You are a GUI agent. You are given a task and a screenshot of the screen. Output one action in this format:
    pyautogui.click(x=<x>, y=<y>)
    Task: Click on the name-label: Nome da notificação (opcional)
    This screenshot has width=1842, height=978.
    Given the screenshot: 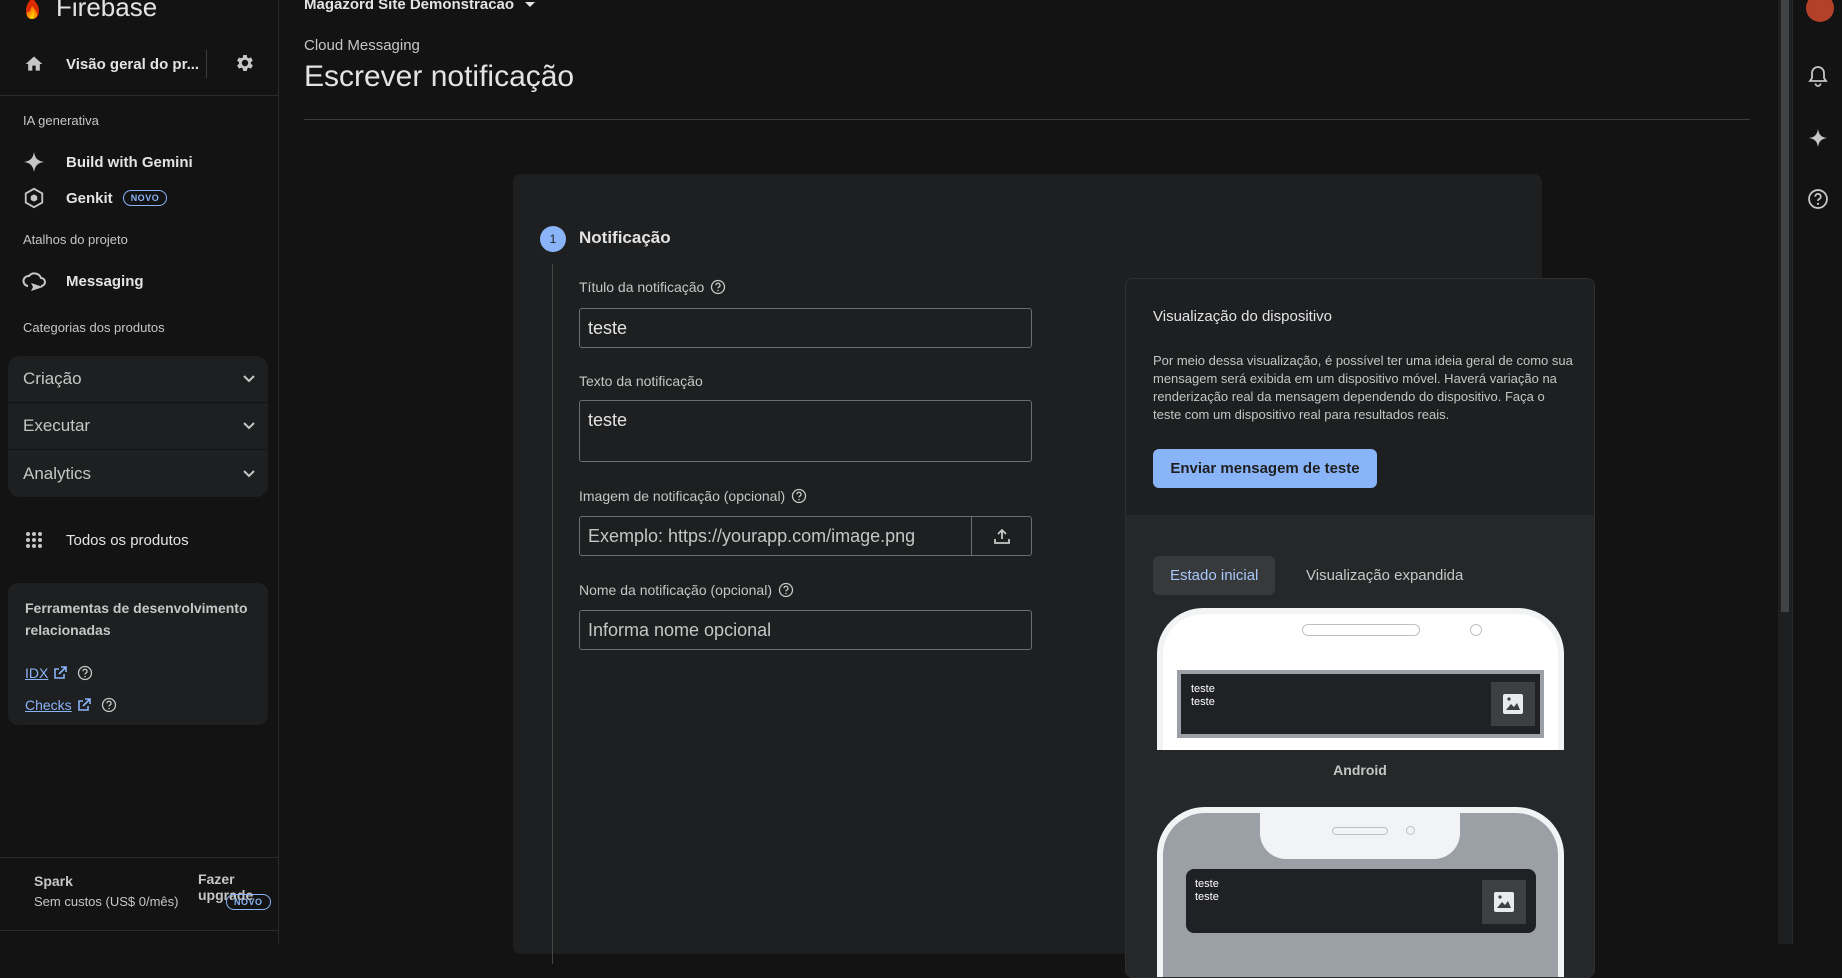 What is the action you would take?
    pyautogui.click(x=686, y=590)
    